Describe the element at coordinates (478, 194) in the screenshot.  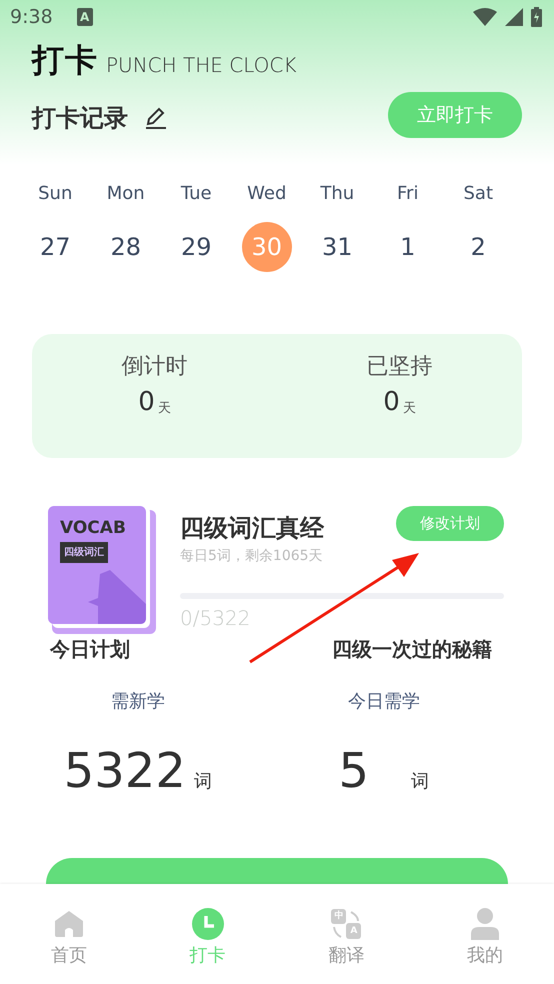
I see `weekday-label: Sat` at that location.